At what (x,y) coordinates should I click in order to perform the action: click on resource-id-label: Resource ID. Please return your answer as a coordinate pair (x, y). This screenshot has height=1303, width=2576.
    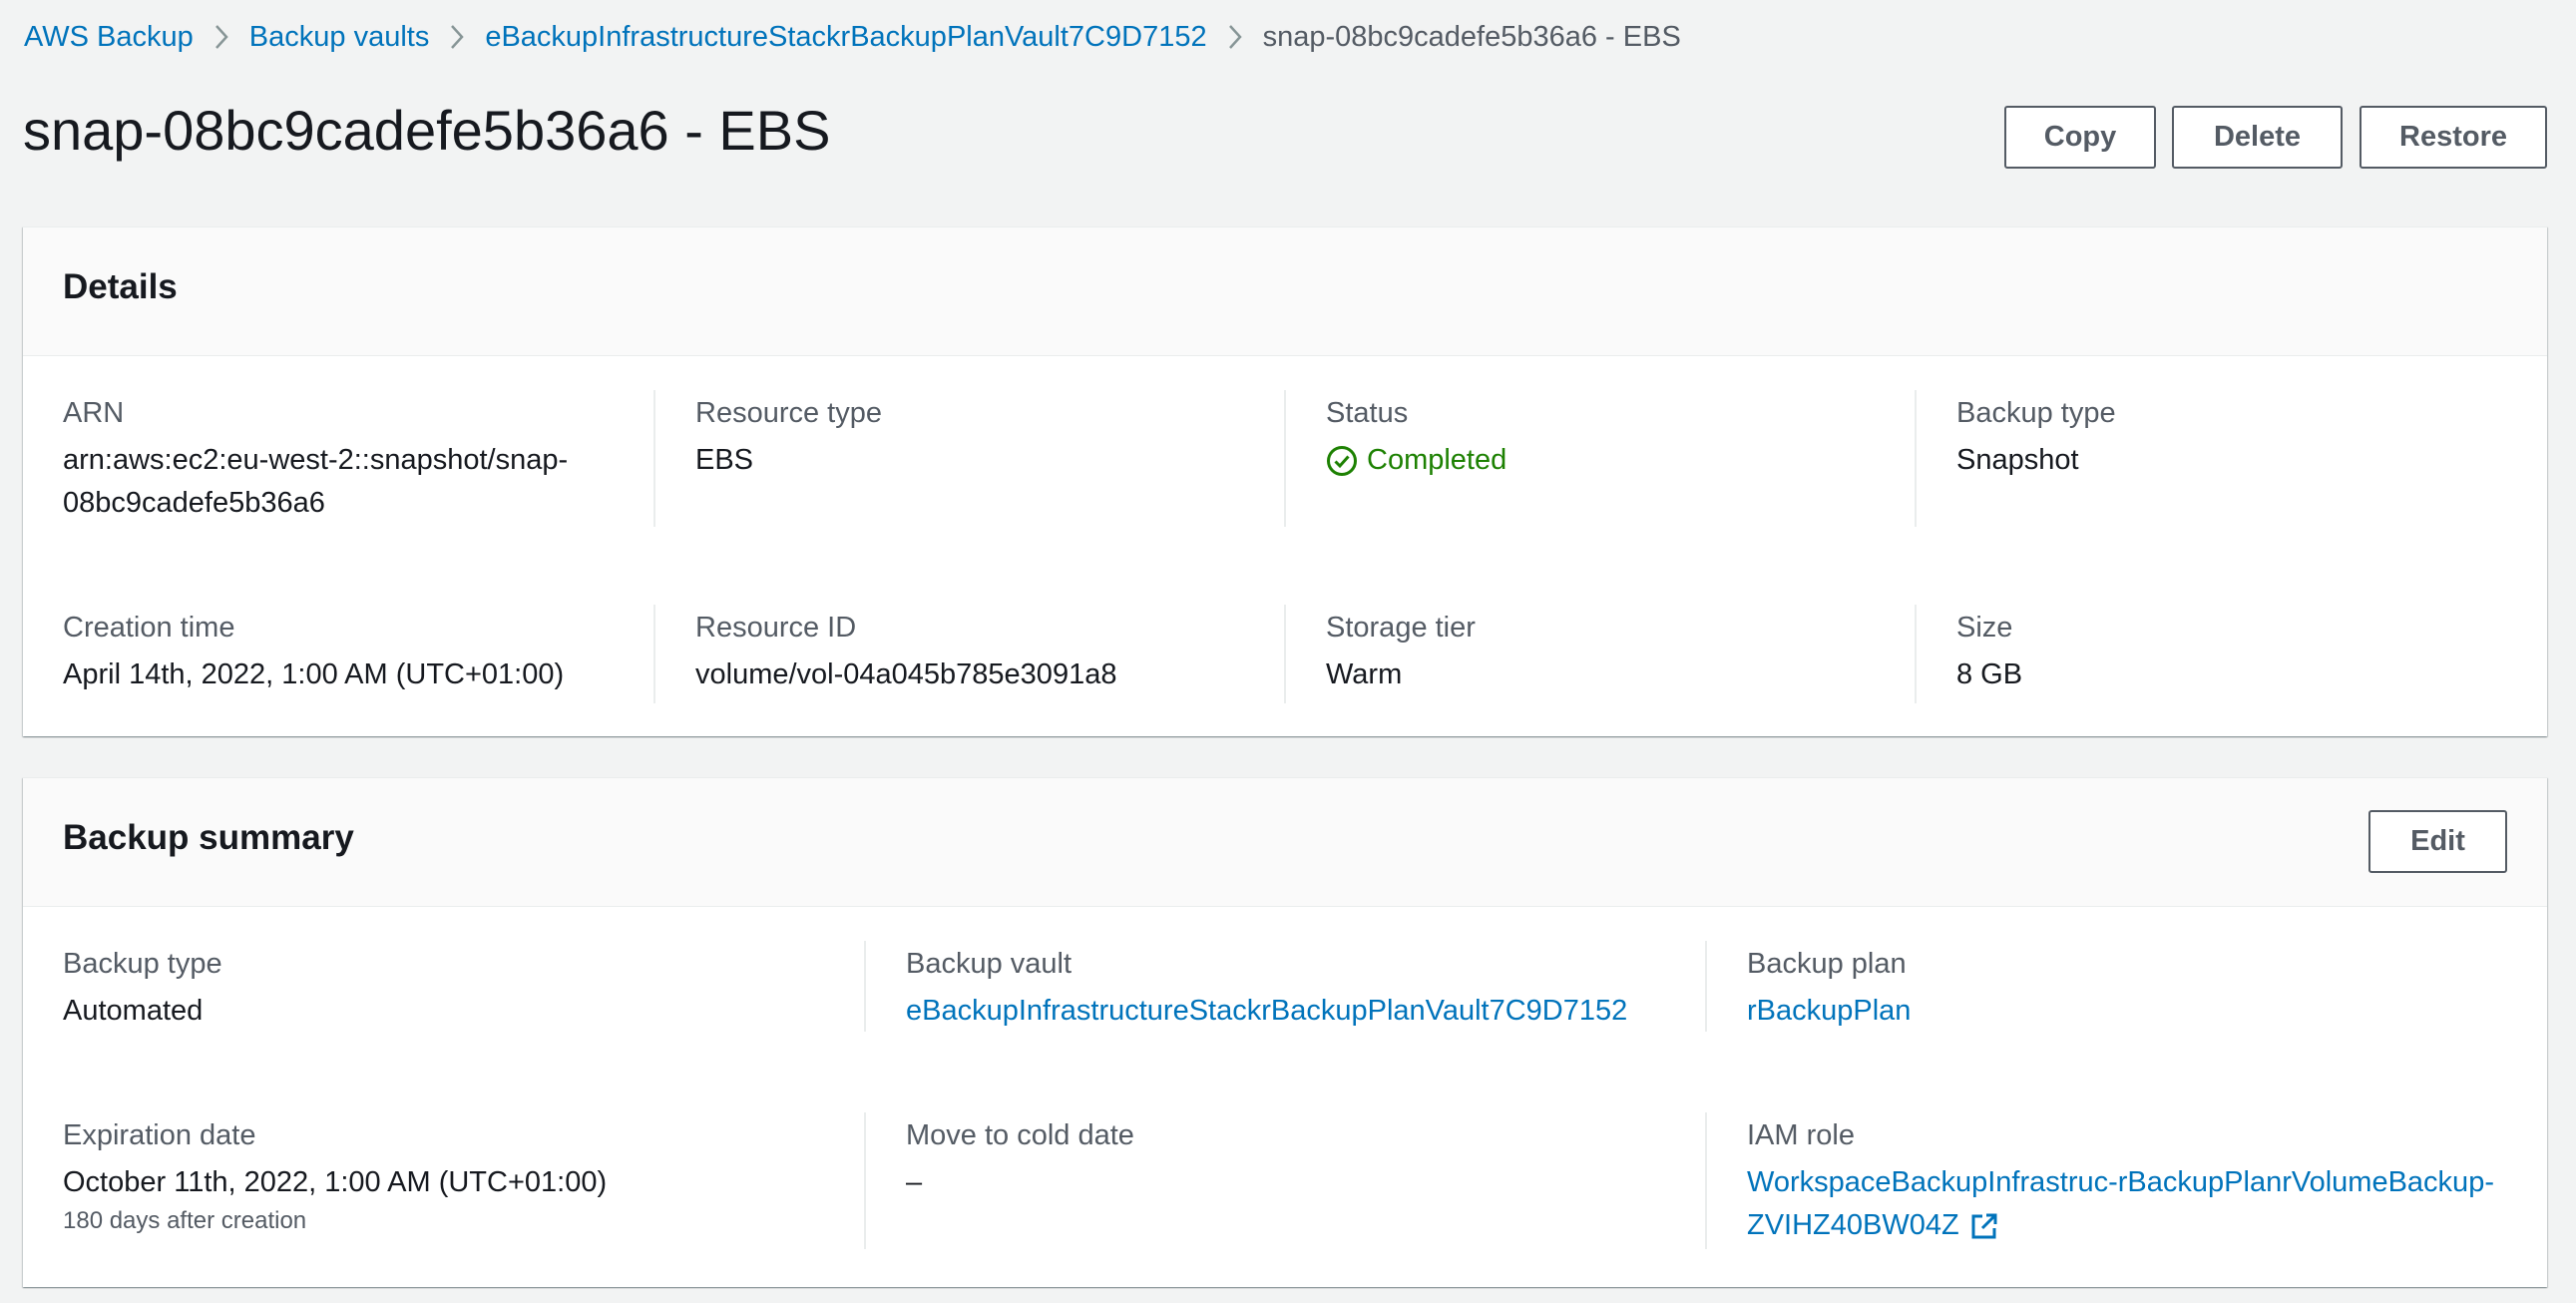
    Looking at the image, I should click on (776, 628).